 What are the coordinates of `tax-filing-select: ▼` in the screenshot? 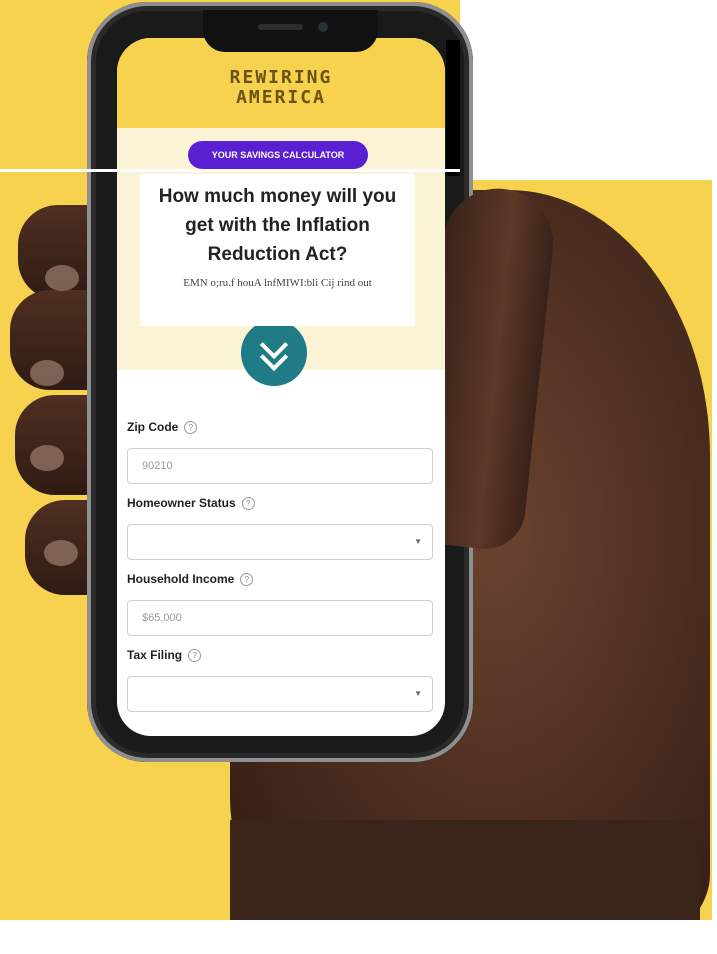 It's located at (280, 694).